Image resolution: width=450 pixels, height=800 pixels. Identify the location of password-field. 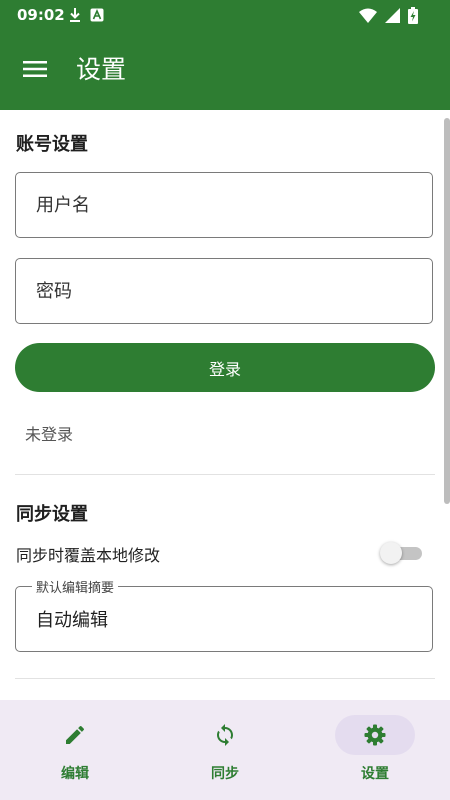
(224, 291).